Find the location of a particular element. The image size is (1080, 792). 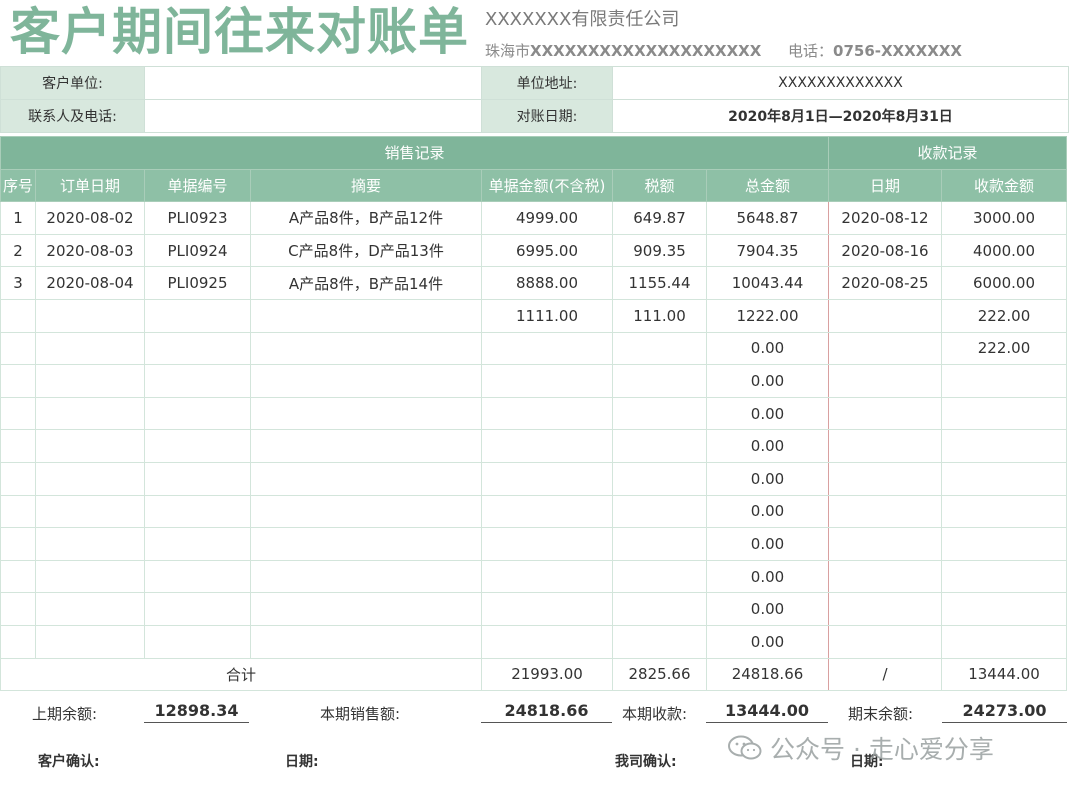

summary-cell: A产品8件，B产品12件 is located at coordinates (366, 218).